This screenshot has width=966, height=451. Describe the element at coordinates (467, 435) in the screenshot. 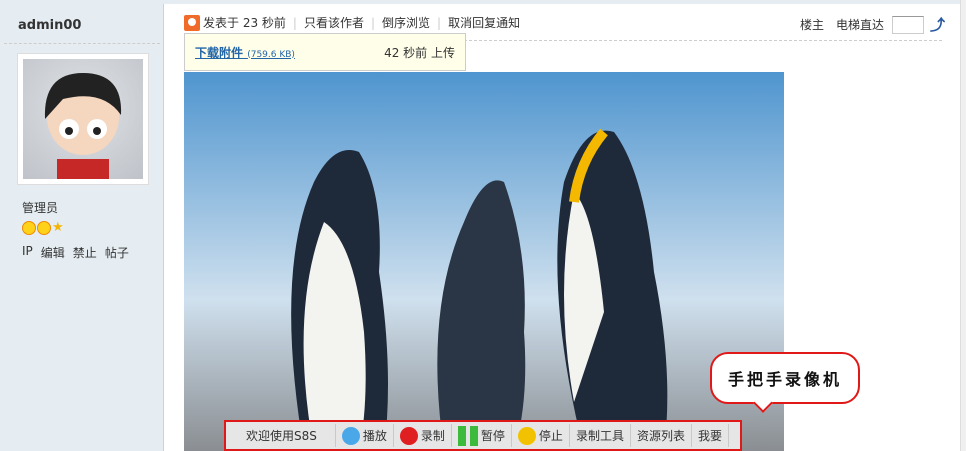

I see `pause-icon` at that location.